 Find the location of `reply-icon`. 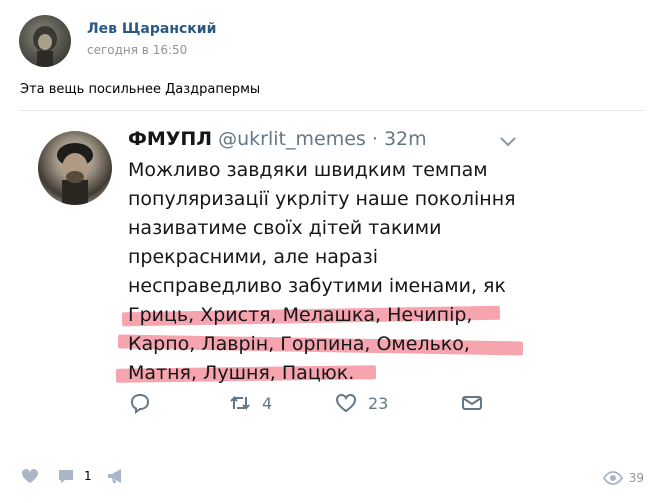

reply-icon is located at coordinates (140, 403).